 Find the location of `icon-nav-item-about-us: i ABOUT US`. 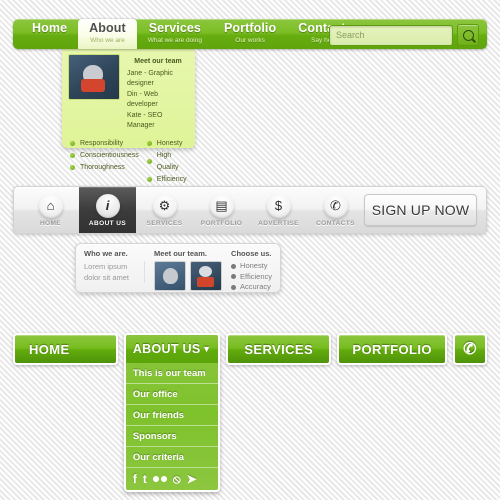

icon-nav-item-about-us: i ABOUT US is located at coordinates (107, 210).